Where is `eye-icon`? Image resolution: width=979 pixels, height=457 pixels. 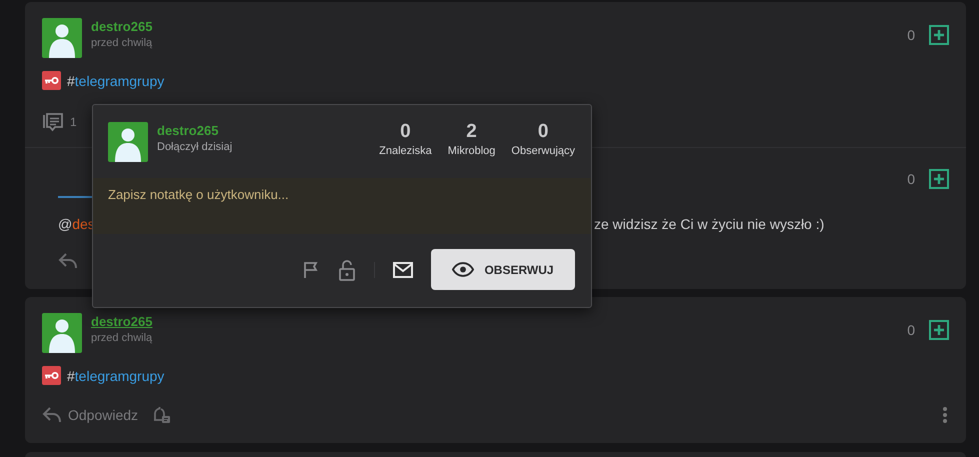 eye-icon is located at coordinates (463, 269).